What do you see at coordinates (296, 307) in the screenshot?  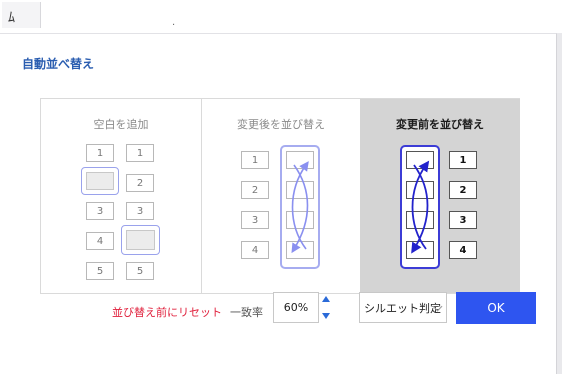 I see `match-rate-input: 60%` at bounding box center [296, 307].